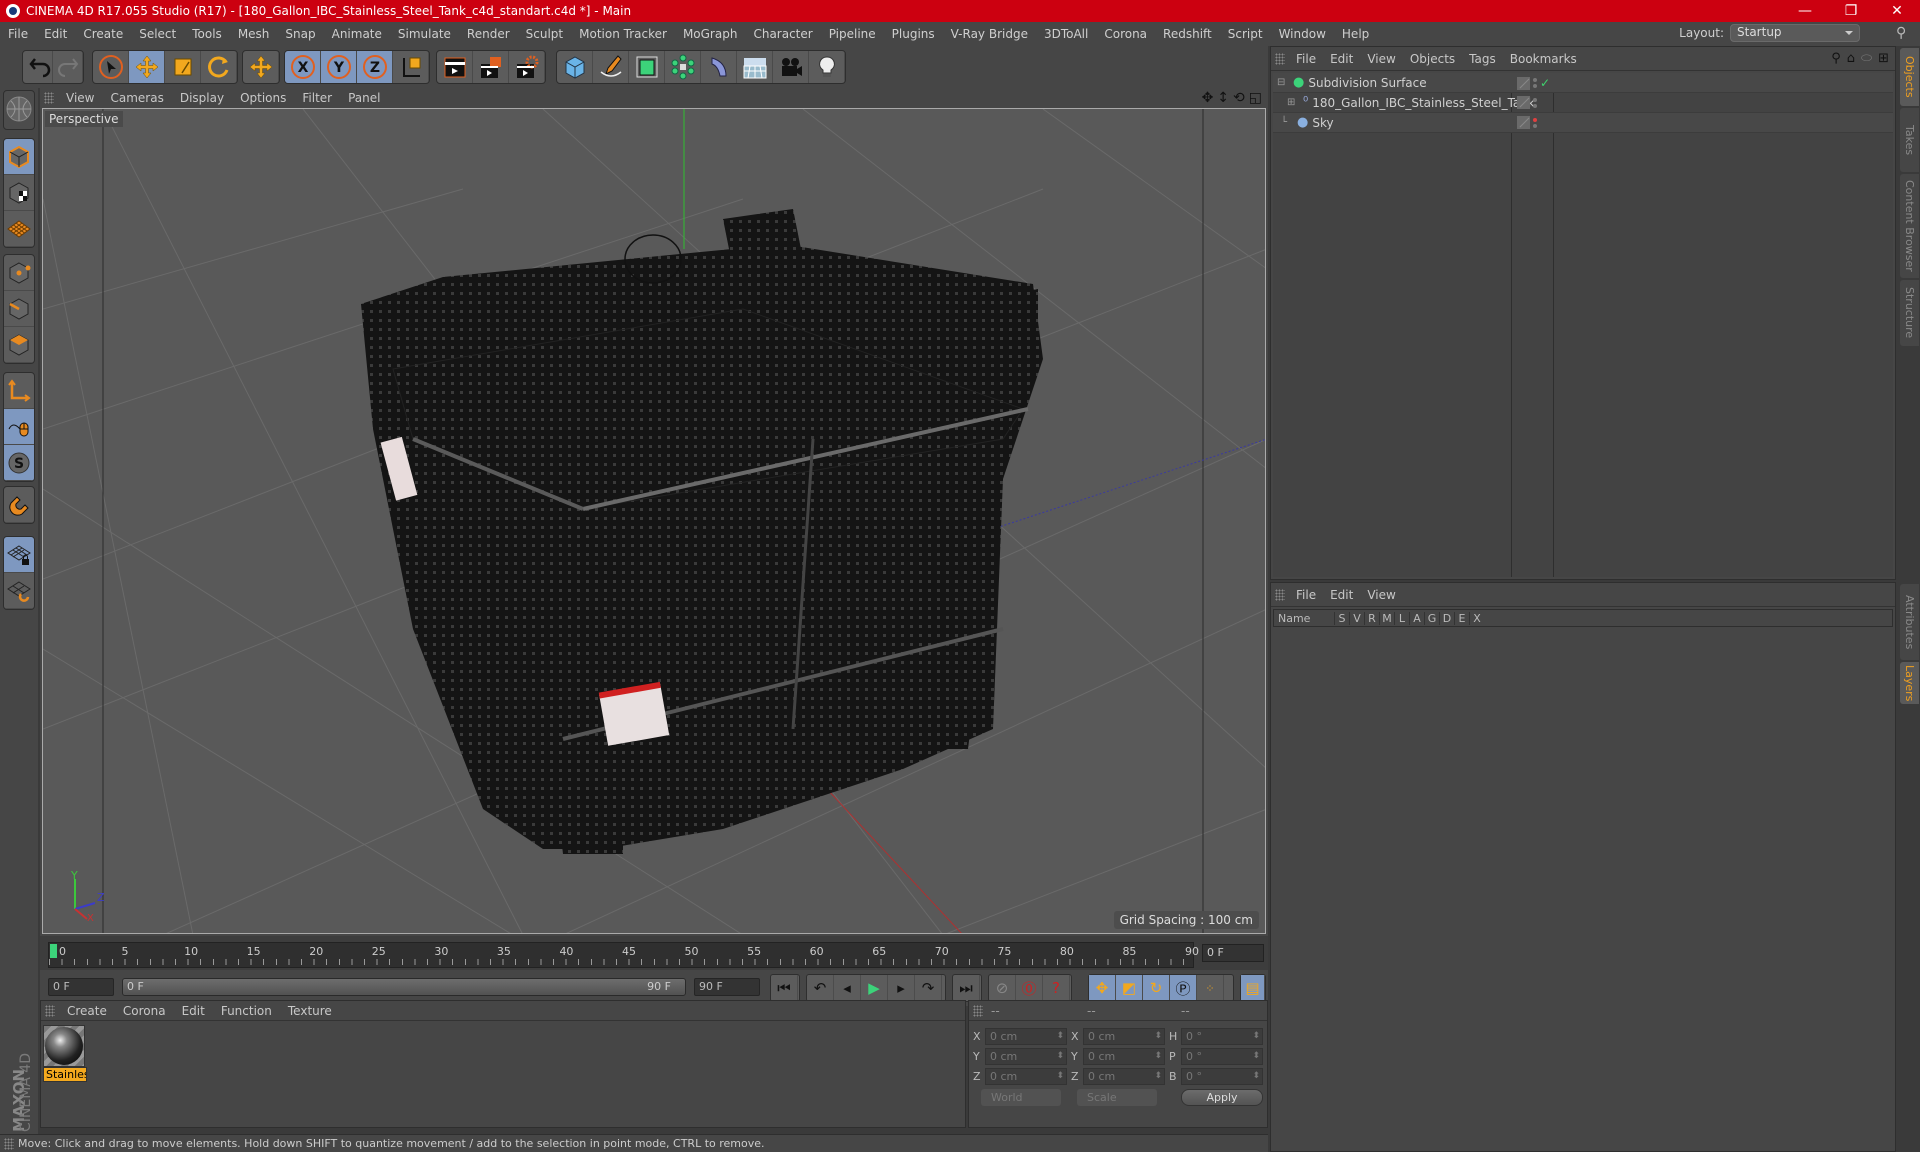 The width and height of the screenshot is (1920, 1152). What do you see at coordinates (1446, 618) in the screenshot?
I see `layer-column-d: D` at bounding box center [1446, 618].